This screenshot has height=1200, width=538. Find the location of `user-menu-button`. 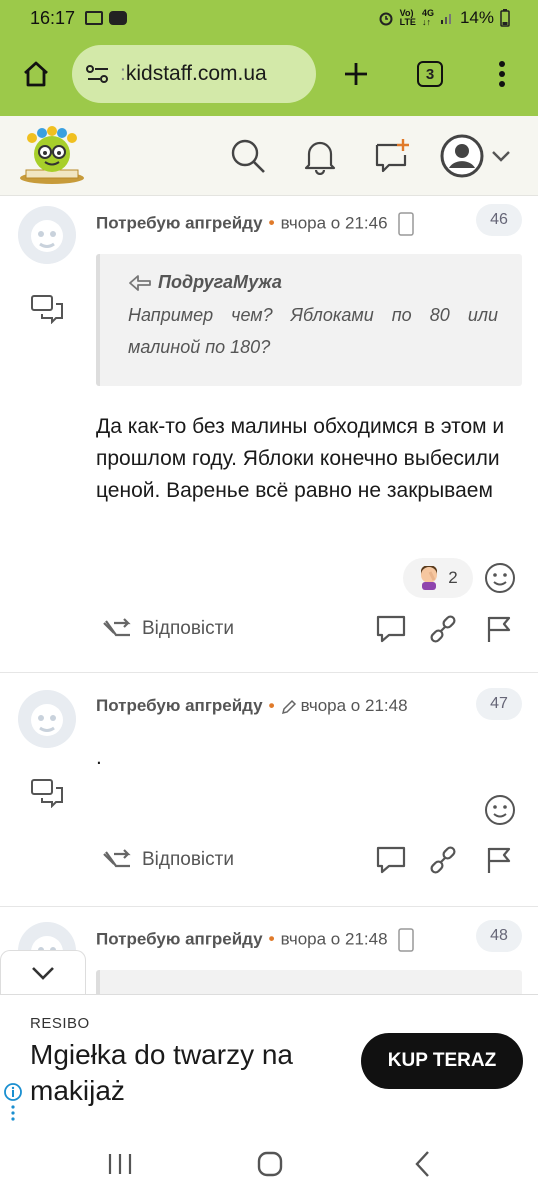

user-menu-button is located at coordinates (476, 156).